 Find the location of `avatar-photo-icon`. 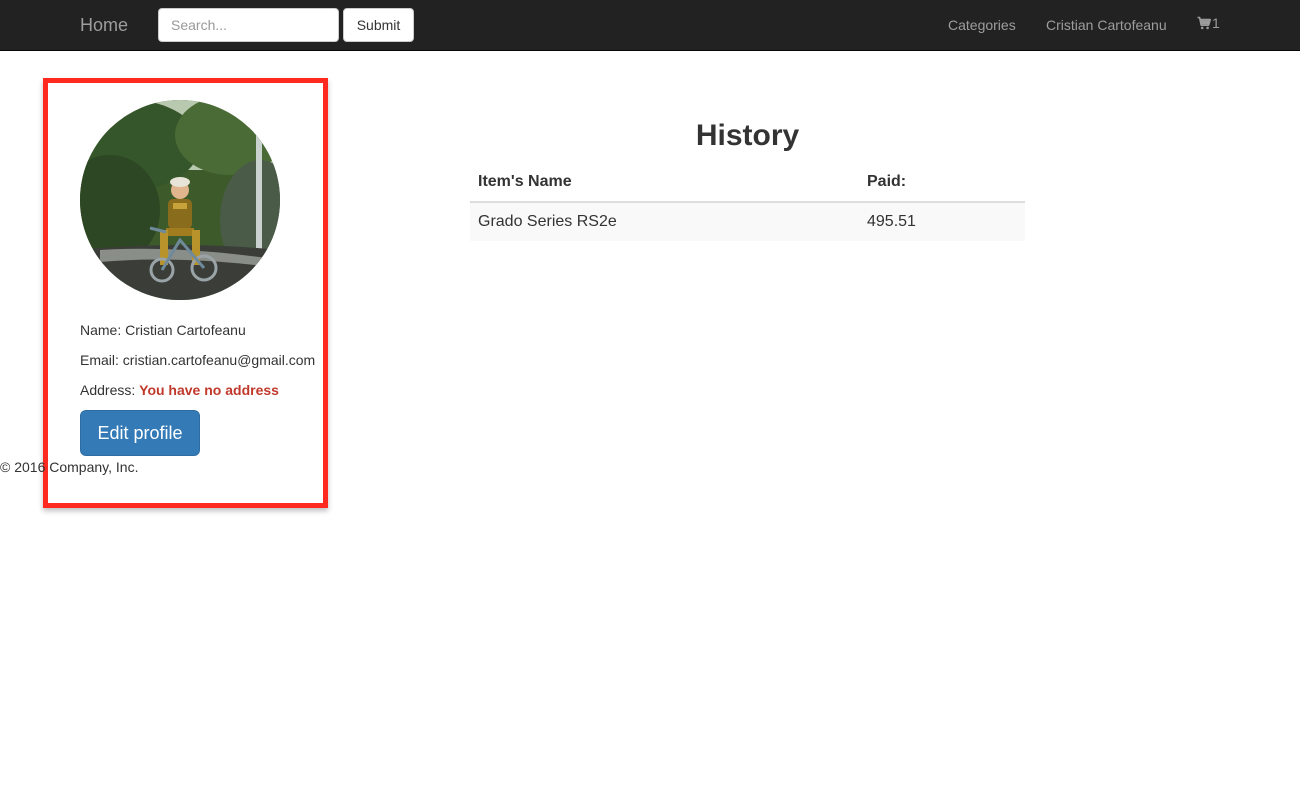

avatar-photo-icon is located at coordinates (180, 200).